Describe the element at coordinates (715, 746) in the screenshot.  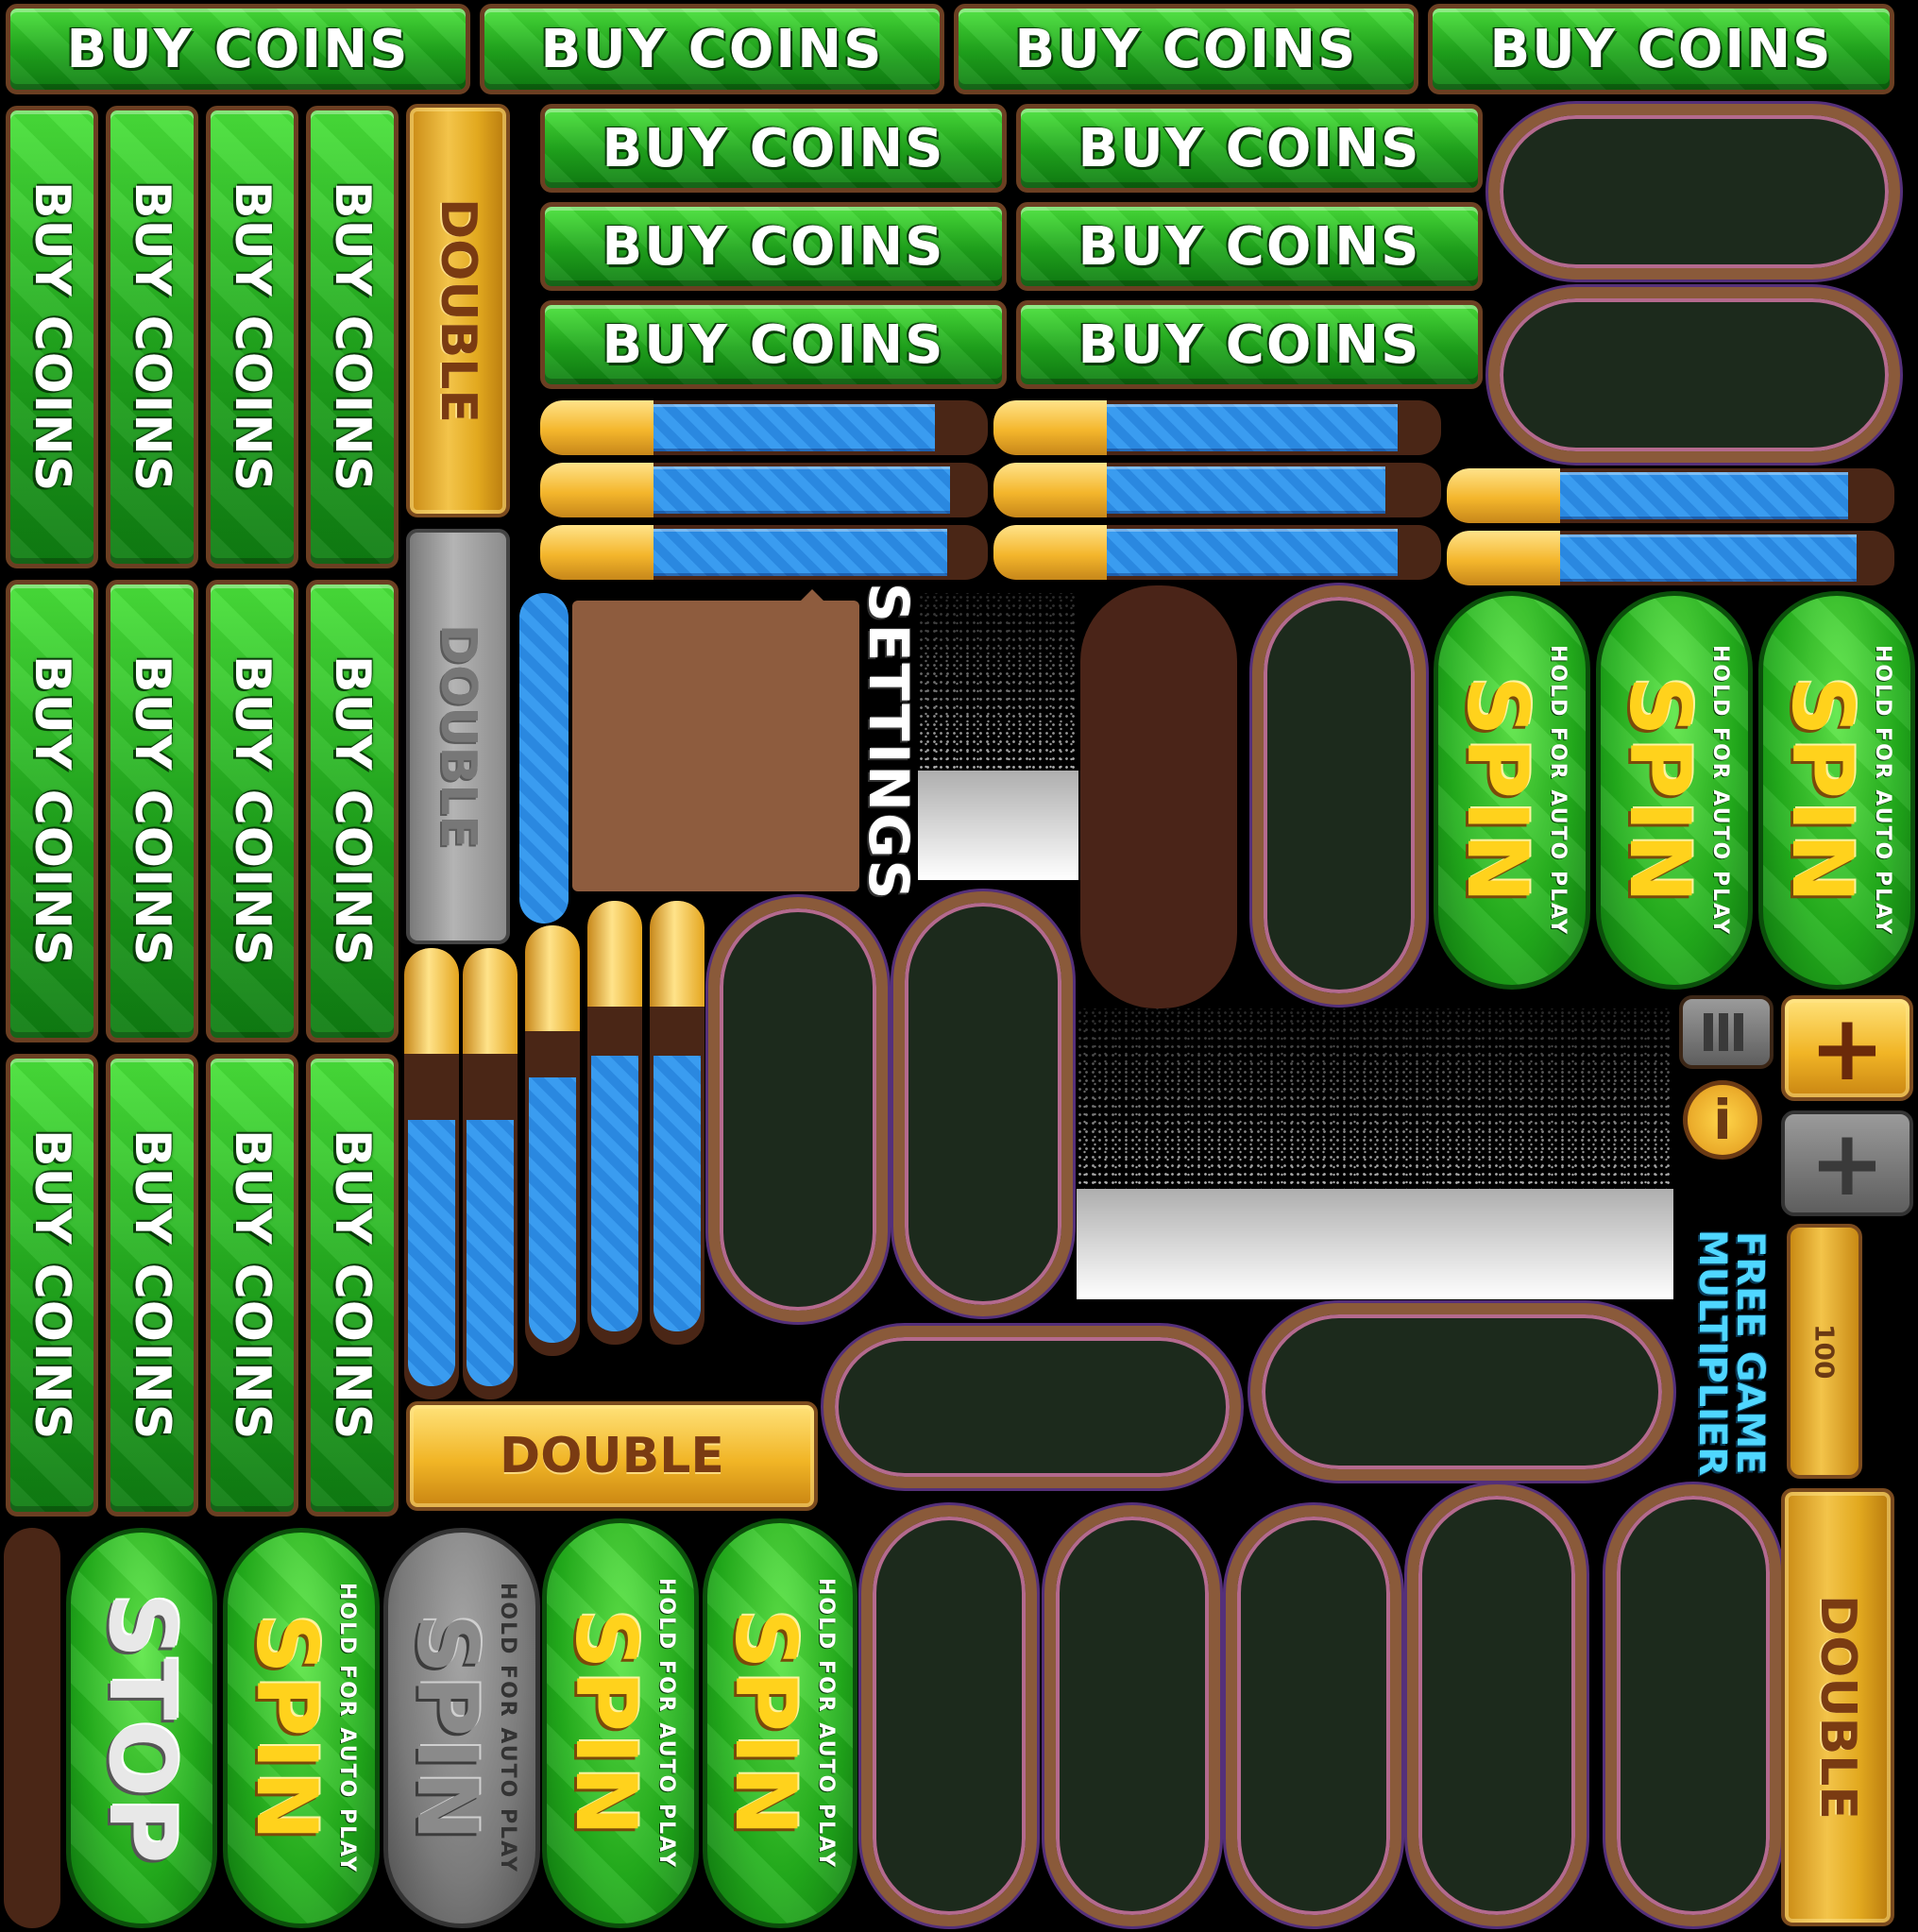
I see `settings-panel` at that location.